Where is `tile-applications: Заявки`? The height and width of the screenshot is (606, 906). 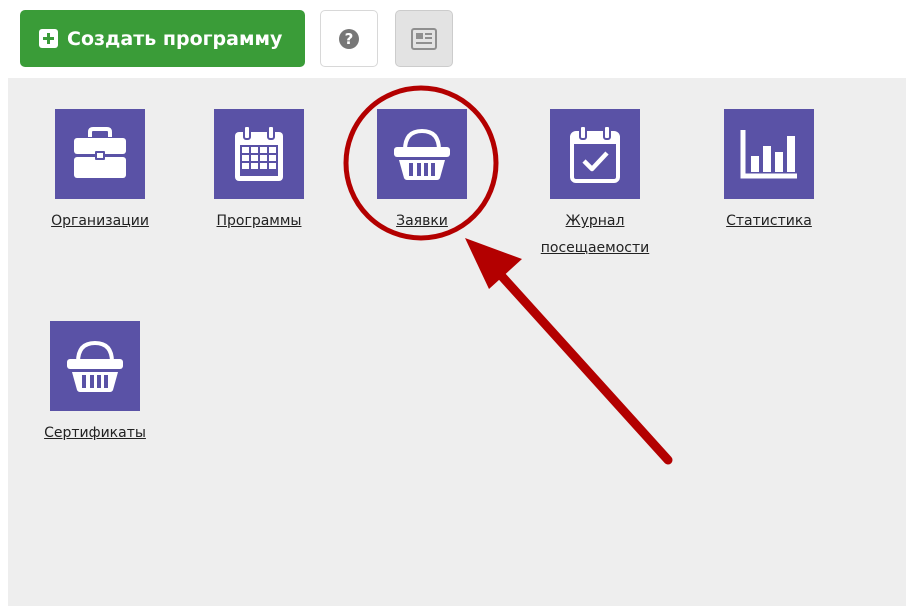 tile-applications: Заявки is located at coordinates (422, 172).